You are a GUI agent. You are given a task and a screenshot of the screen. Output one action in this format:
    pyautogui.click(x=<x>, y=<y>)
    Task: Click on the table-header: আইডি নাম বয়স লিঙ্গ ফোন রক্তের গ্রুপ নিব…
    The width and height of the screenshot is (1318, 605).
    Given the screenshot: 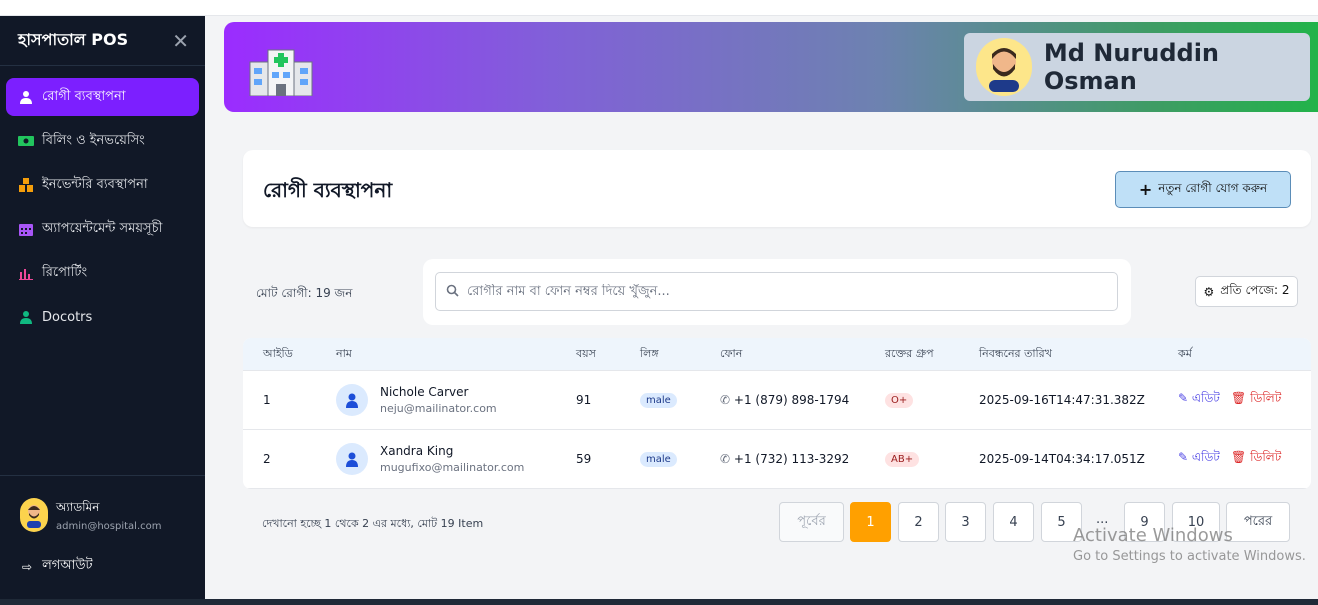 What is the action you would take?
    pyautogui.click(x=777, y=354)
    